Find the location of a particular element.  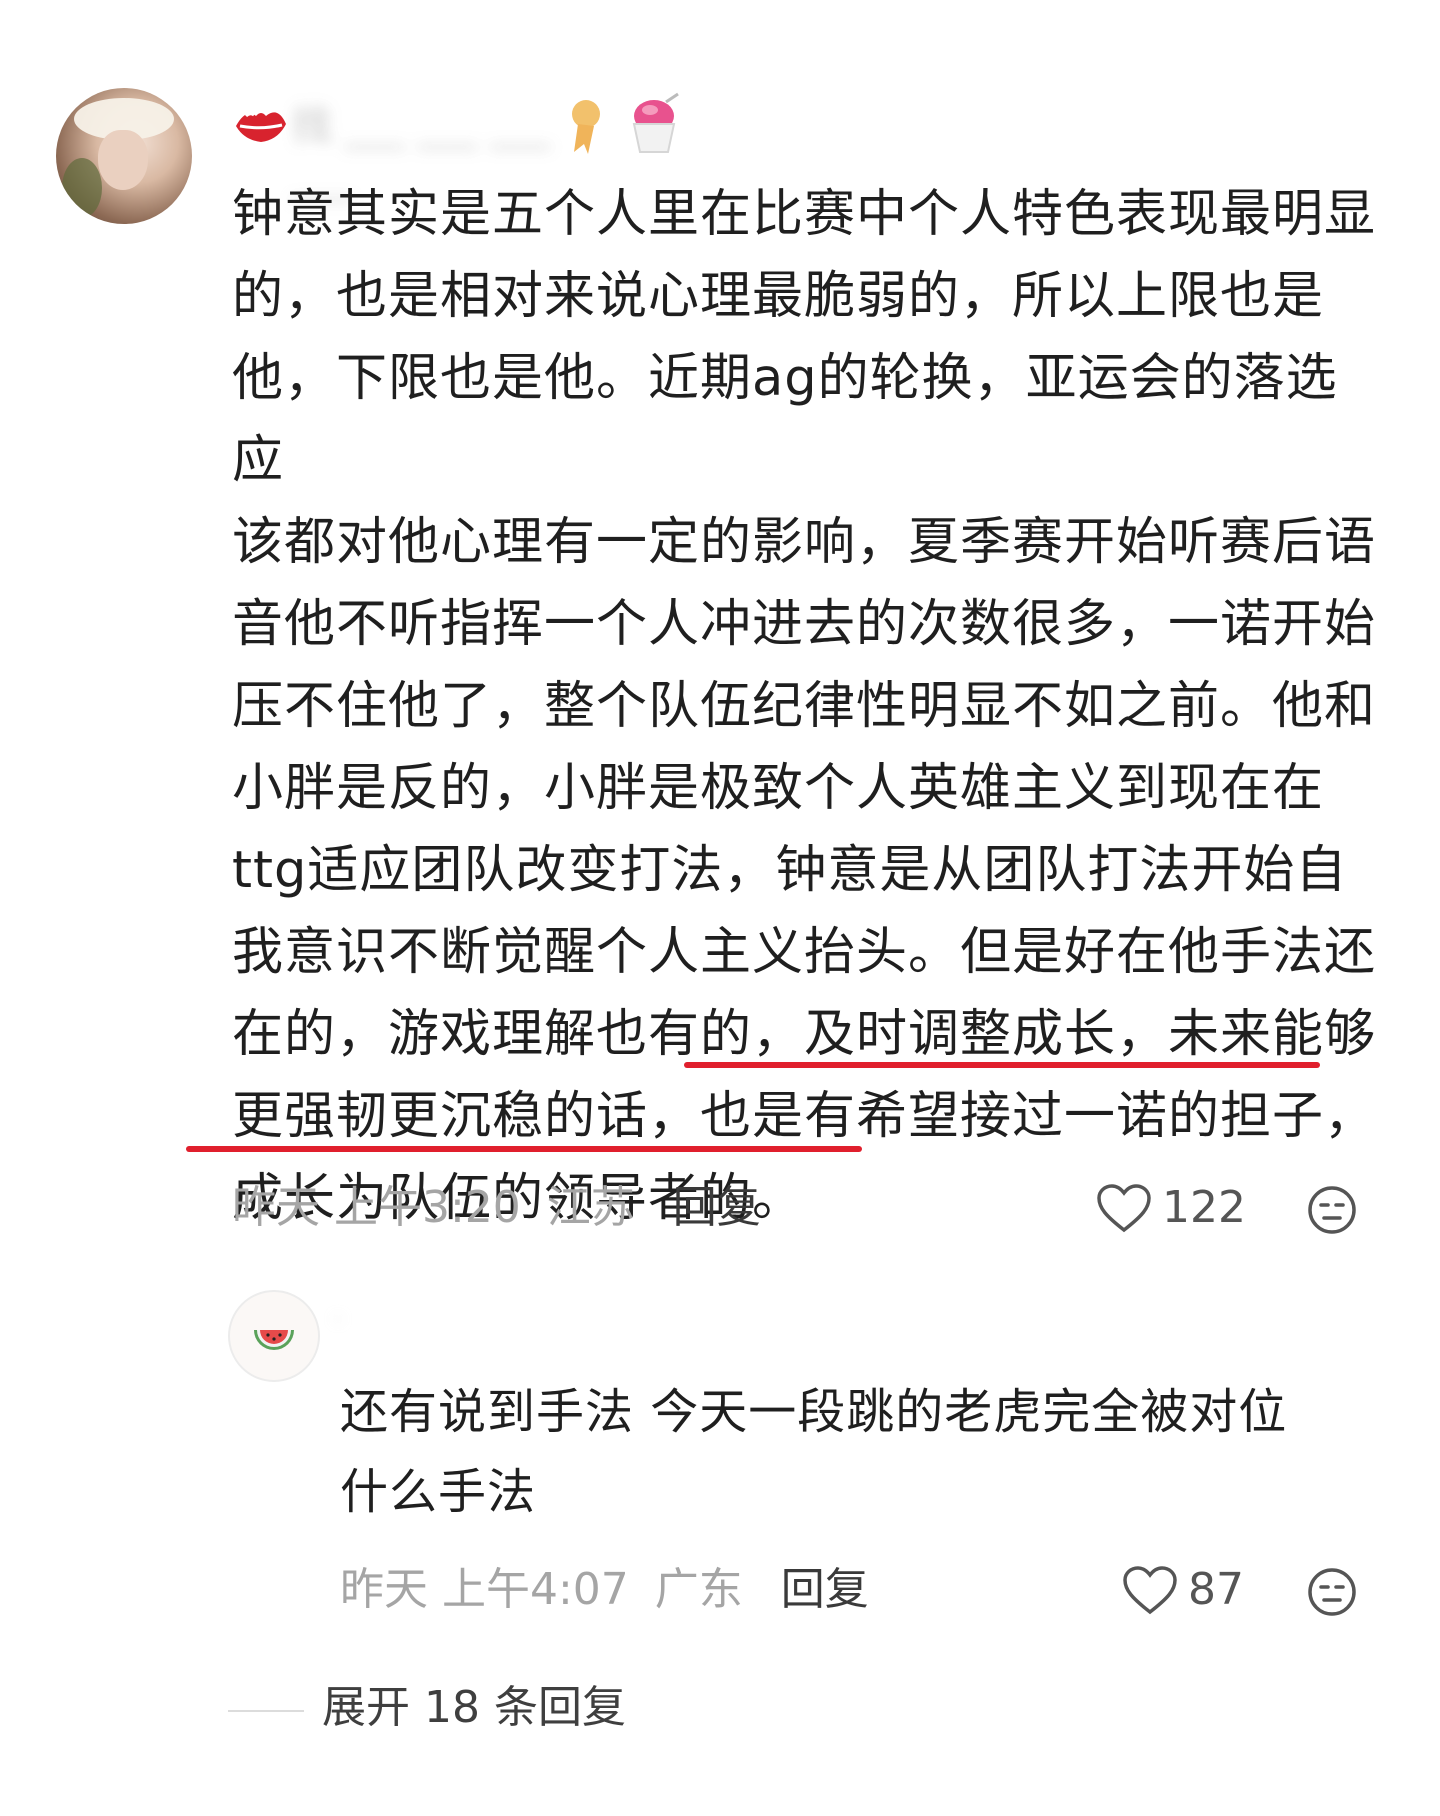

shaved-ice-icon is located at coordinates (655, 122).